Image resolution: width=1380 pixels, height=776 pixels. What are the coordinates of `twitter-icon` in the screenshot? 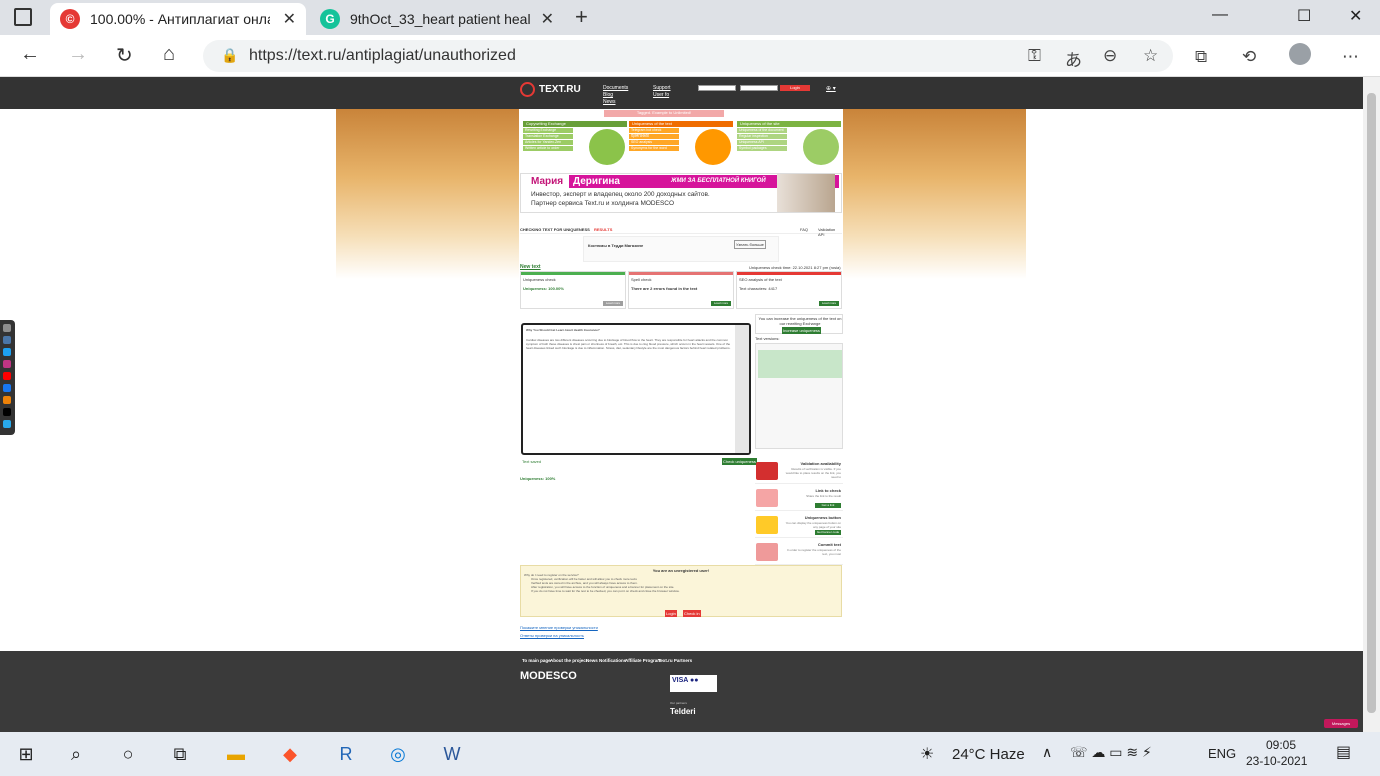 It's located at (7, 352).